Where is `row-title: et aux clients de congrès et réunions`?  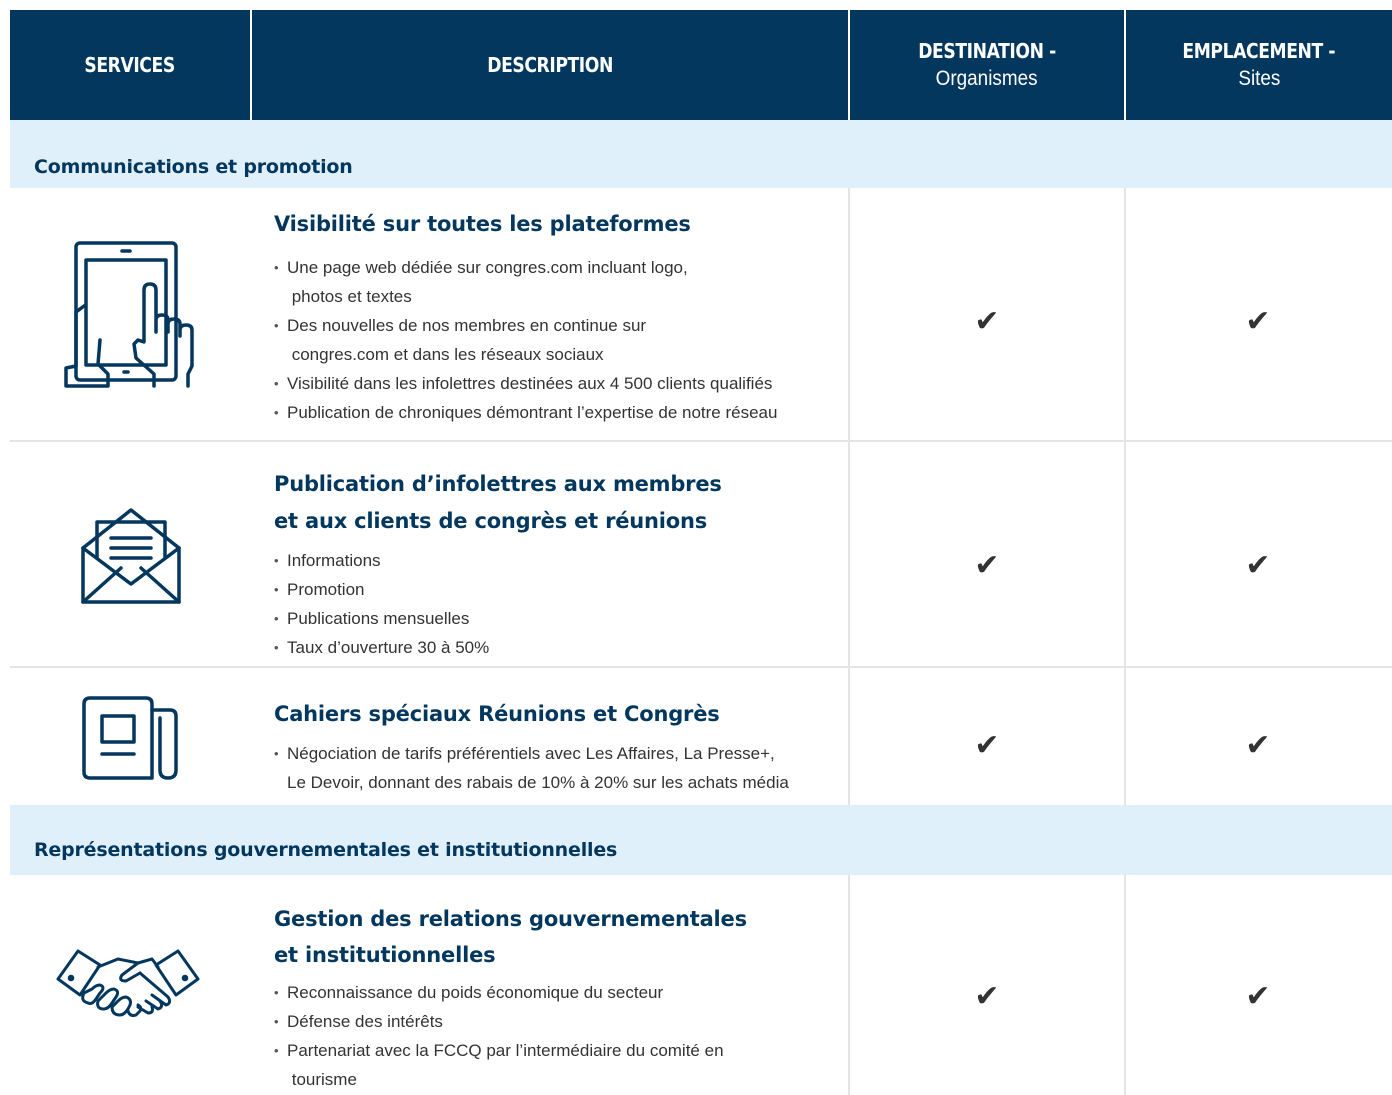 row-title: et aux clients de congrès et réunions is located at coordinates (491, 521).